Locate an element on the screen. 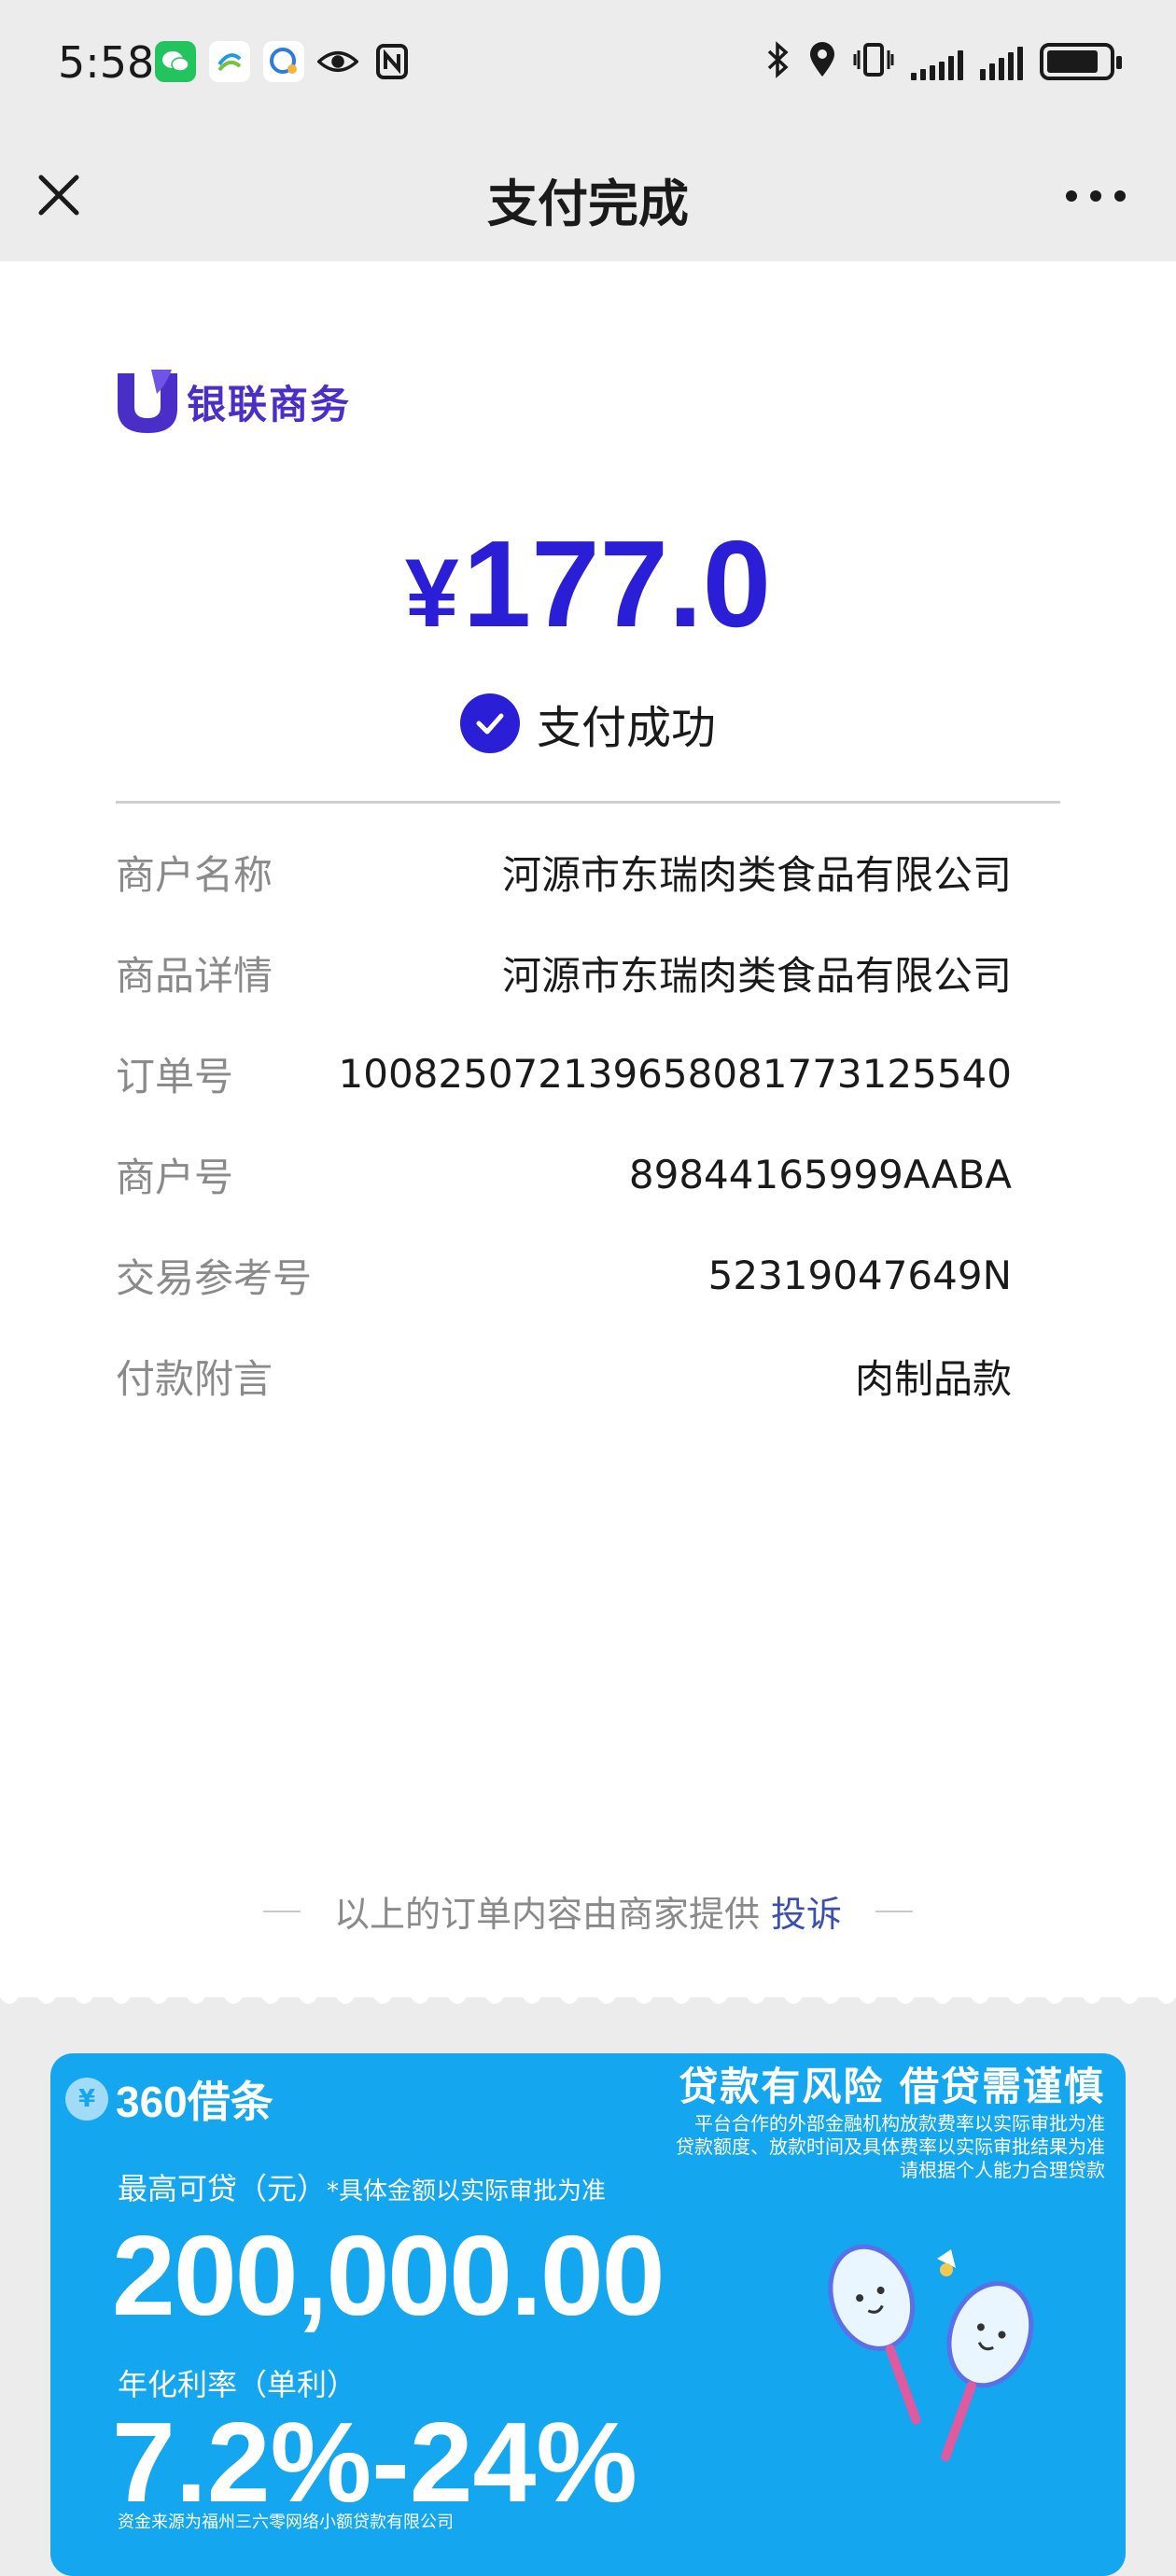 Image resolution: width=1176 pixels, height=2576 pixels. detail-value: 52319047649N is located at coordinates (859, 1275).